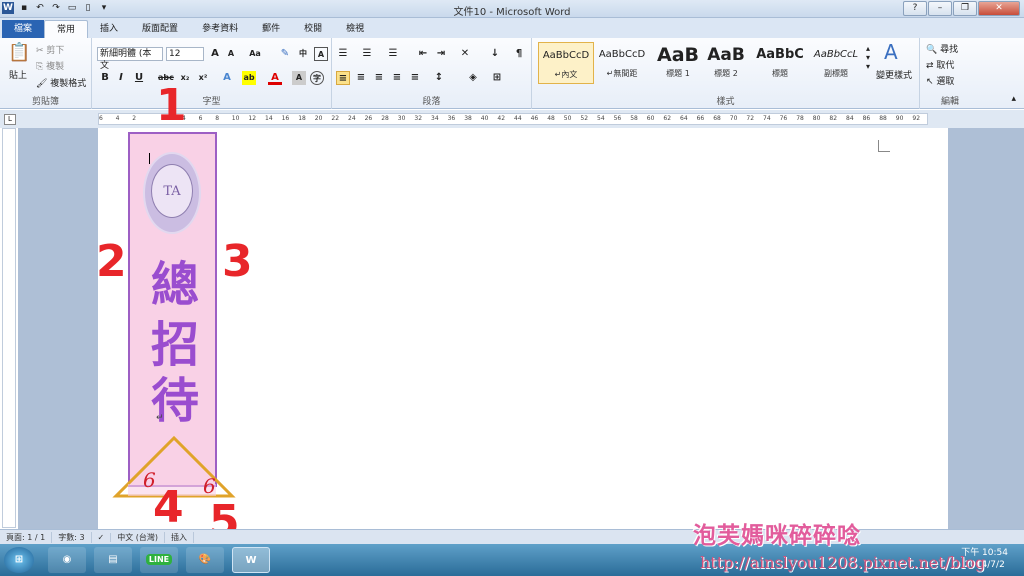 The height and width of the screenshot is (576, 1024). What do you see at coordinates (777, 535) in the screenshot?
I see `watermark-title: 泡芙媽咪碎碎唸` at bounding box center [777, 535].